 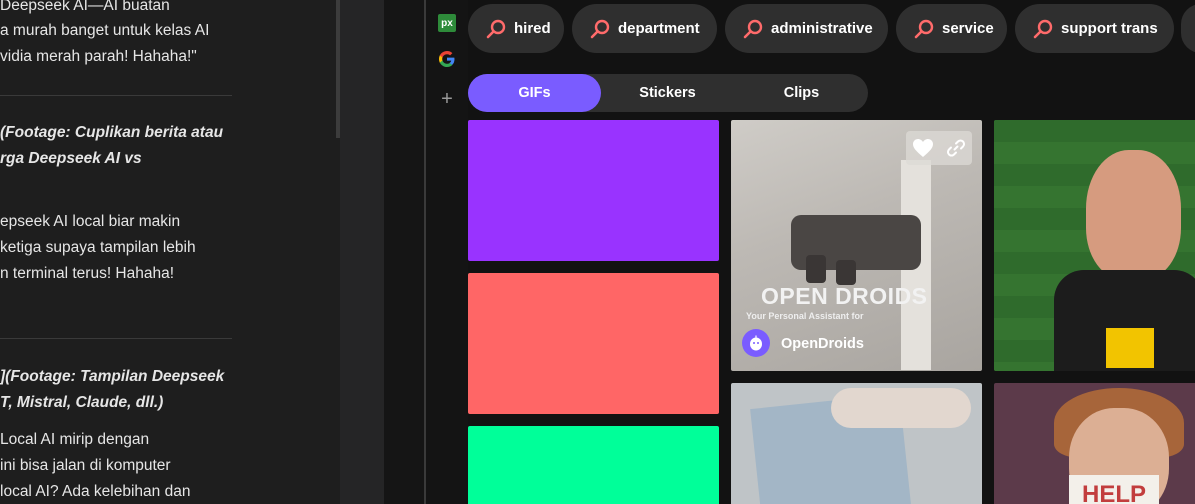 I want to click on avatar, so click(x=756, y=343).